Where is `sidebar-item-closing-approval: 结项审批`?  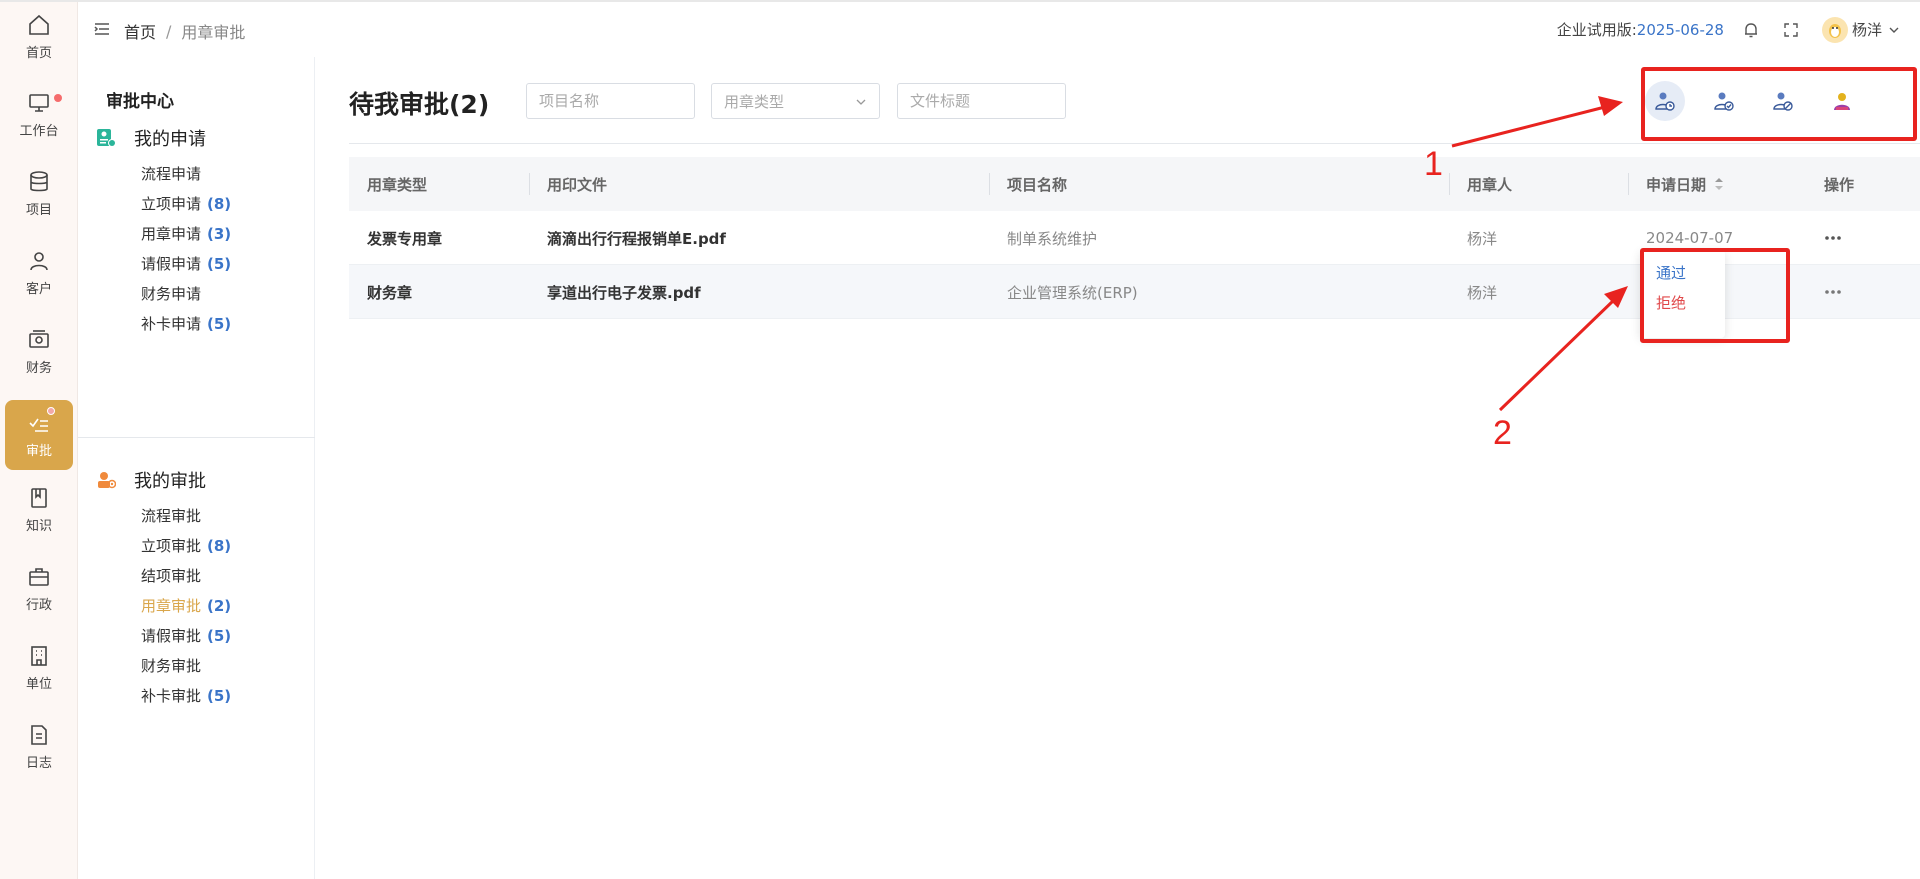
sidebar-item-closing-approval: 结项审批 is located at coordinates (174, 575).